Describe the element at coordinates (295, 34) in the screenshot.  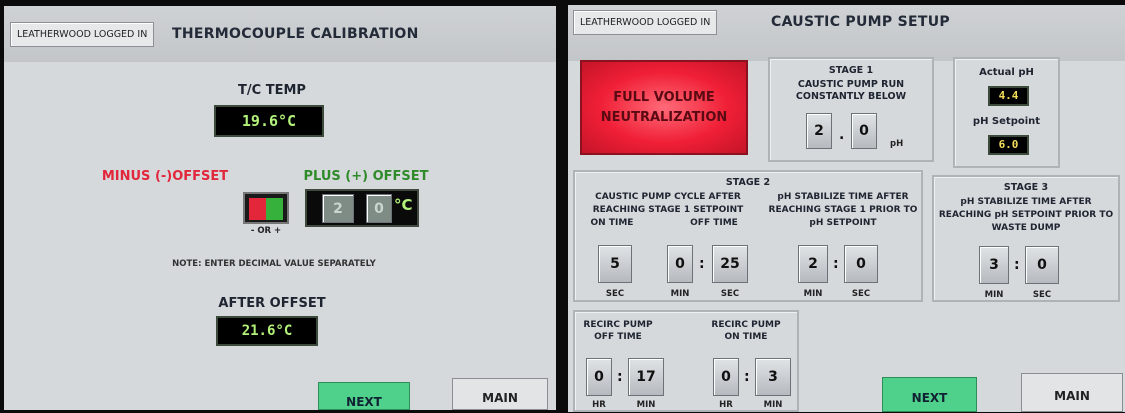
I see `page-title: THERMOCOUPLE CALIBRATION` at that location.